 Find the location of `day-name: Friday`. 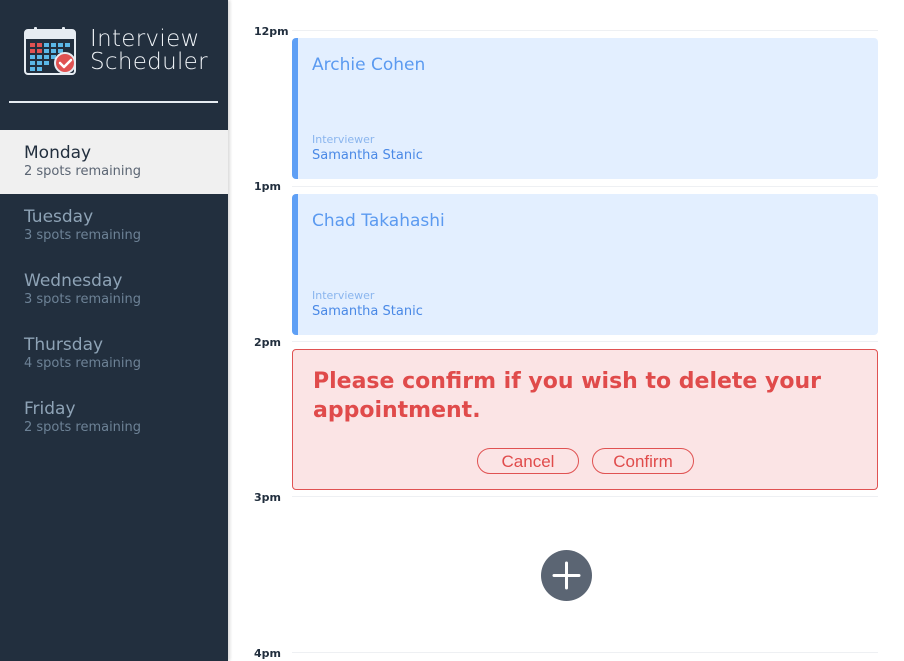

day-name: Friday is located at coordinates (50, 409).